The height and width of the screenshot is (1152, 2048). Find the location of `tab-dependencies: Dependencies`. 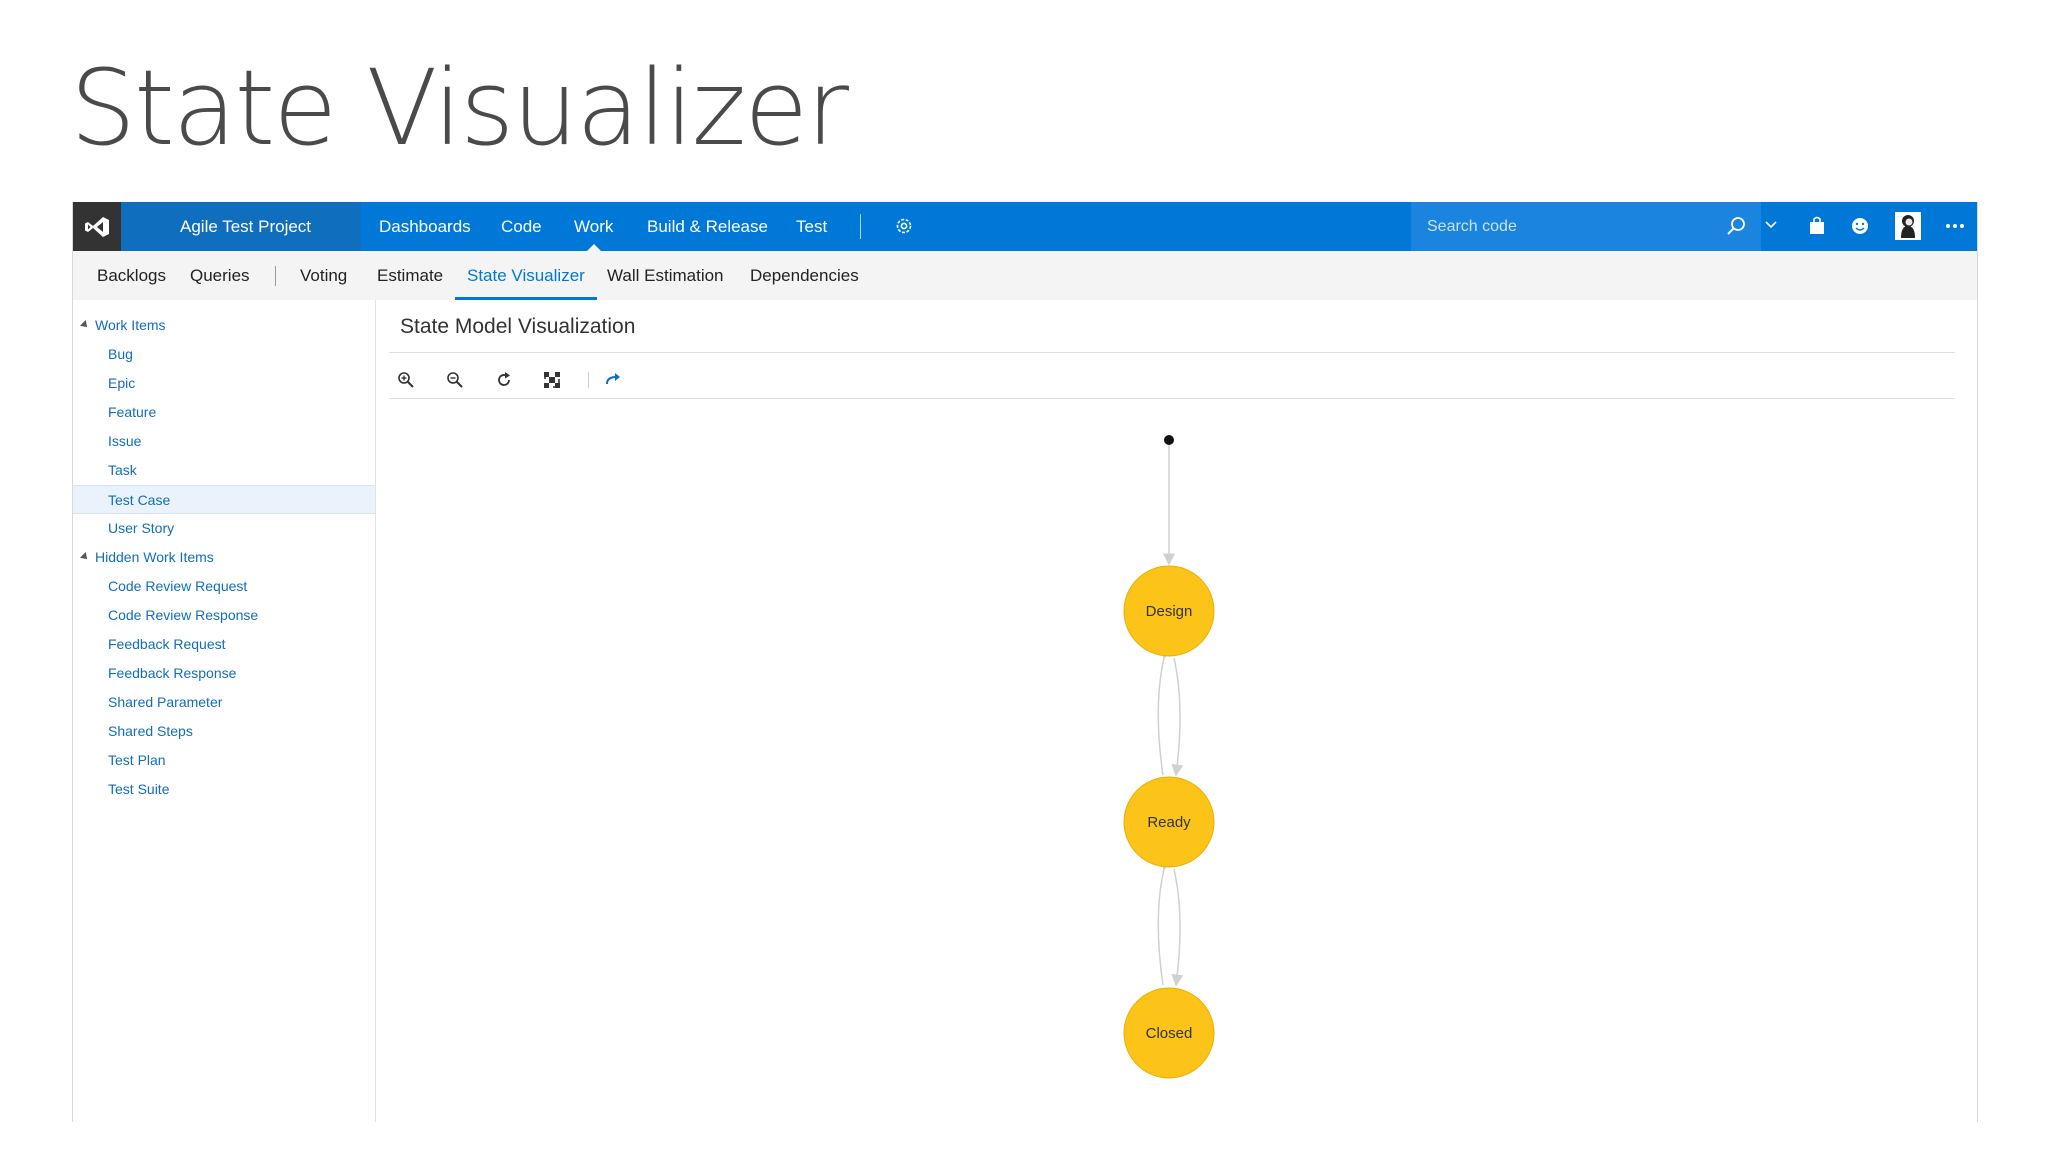

tab-dependencies: Dependencies is located at coordinates (804, 275).